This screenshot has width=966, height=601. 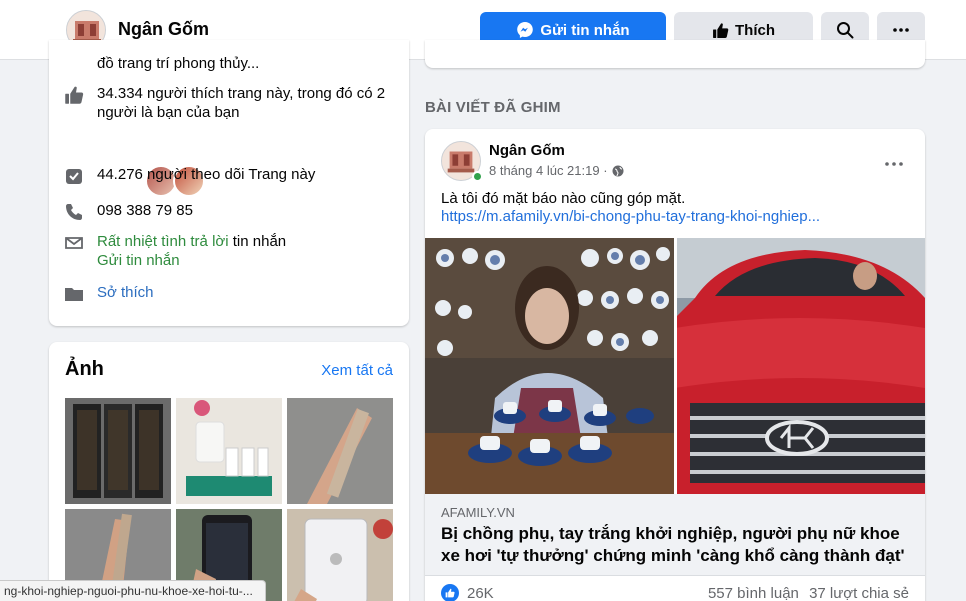 What do you see at coordinates (859, 593) in the screenshot?
I see `share-count: 37 lượt chia sẻ` at bounding box center [859, 593].